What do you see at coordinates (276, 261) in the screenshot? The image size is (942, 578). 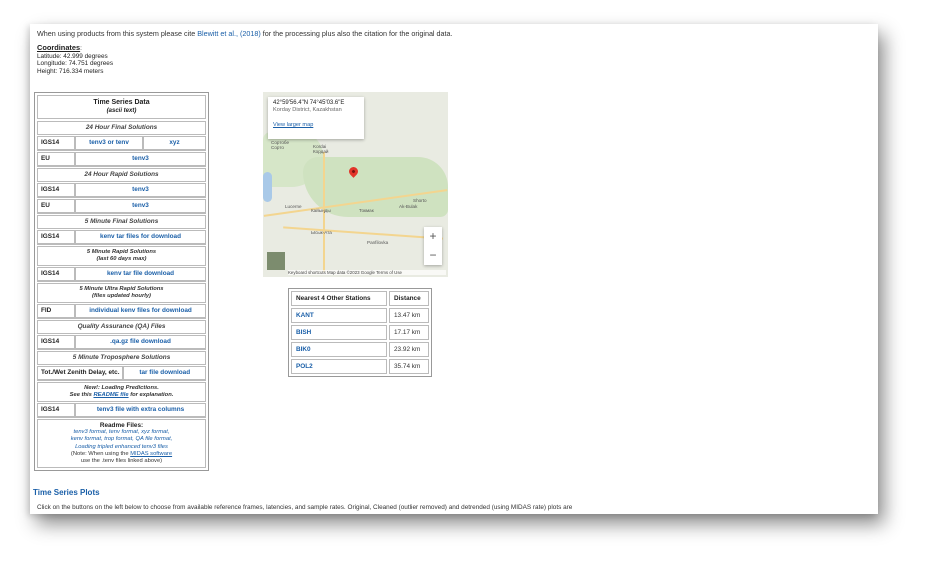 I see `map-thumbnail-toggle` at bounding box center [276, 261].